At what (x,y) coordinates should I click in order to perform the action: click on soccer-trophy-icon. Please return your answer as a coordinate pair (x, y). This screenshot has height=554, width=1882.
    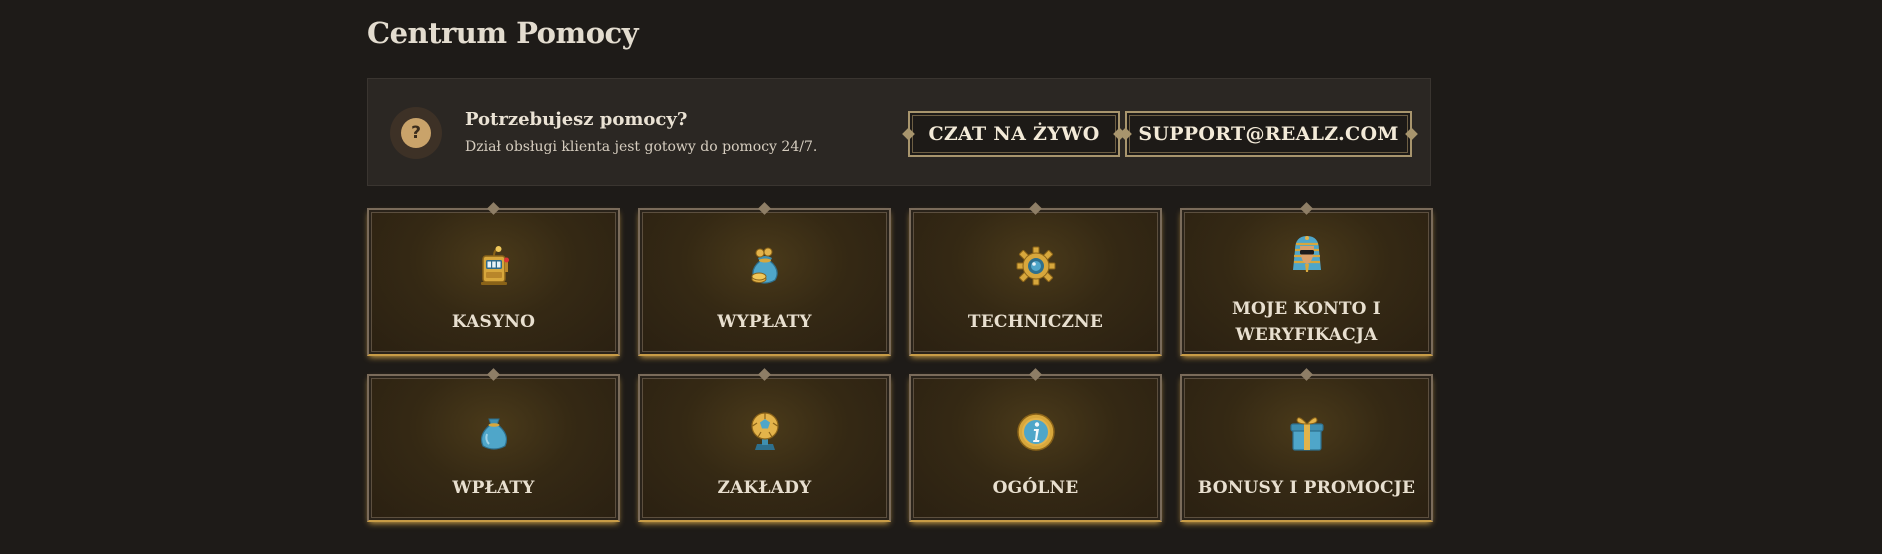
    Looking at the image, I should click on (764, 431).